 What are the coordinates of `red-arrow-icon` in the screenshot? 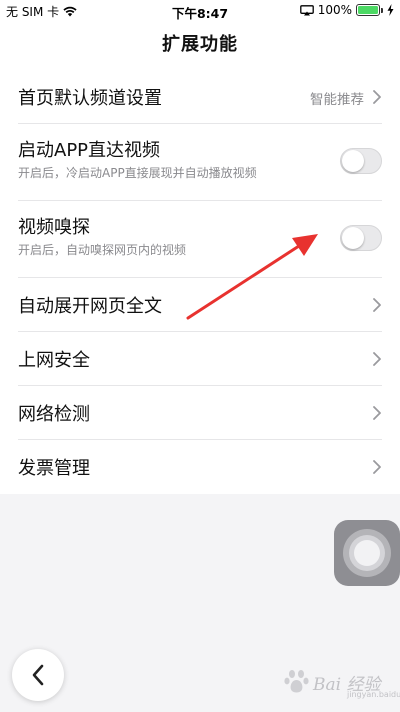 It's located at (252, 277).